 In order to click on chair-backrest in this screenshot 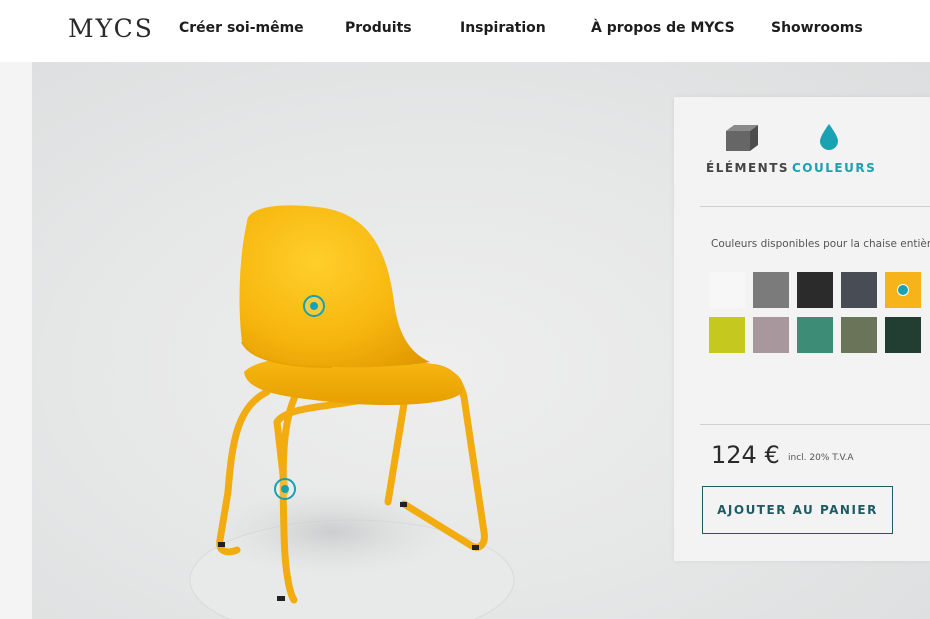, I will do `click(334, 286)`.